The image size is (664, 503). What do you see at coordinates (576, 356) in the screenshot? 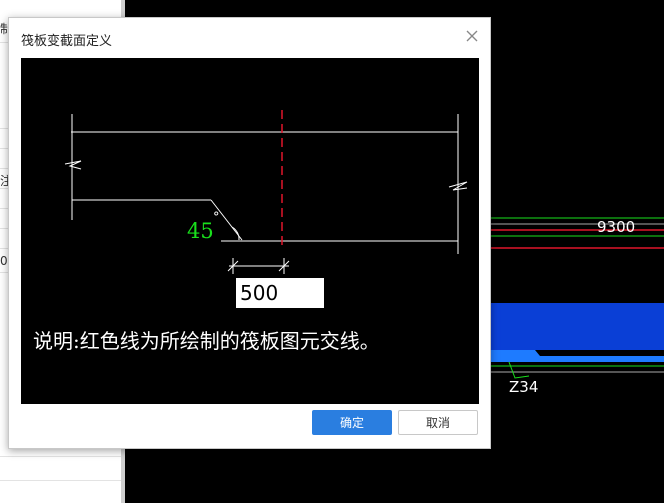
I see `slab-blue-edge` at bounding box center [576, 356].